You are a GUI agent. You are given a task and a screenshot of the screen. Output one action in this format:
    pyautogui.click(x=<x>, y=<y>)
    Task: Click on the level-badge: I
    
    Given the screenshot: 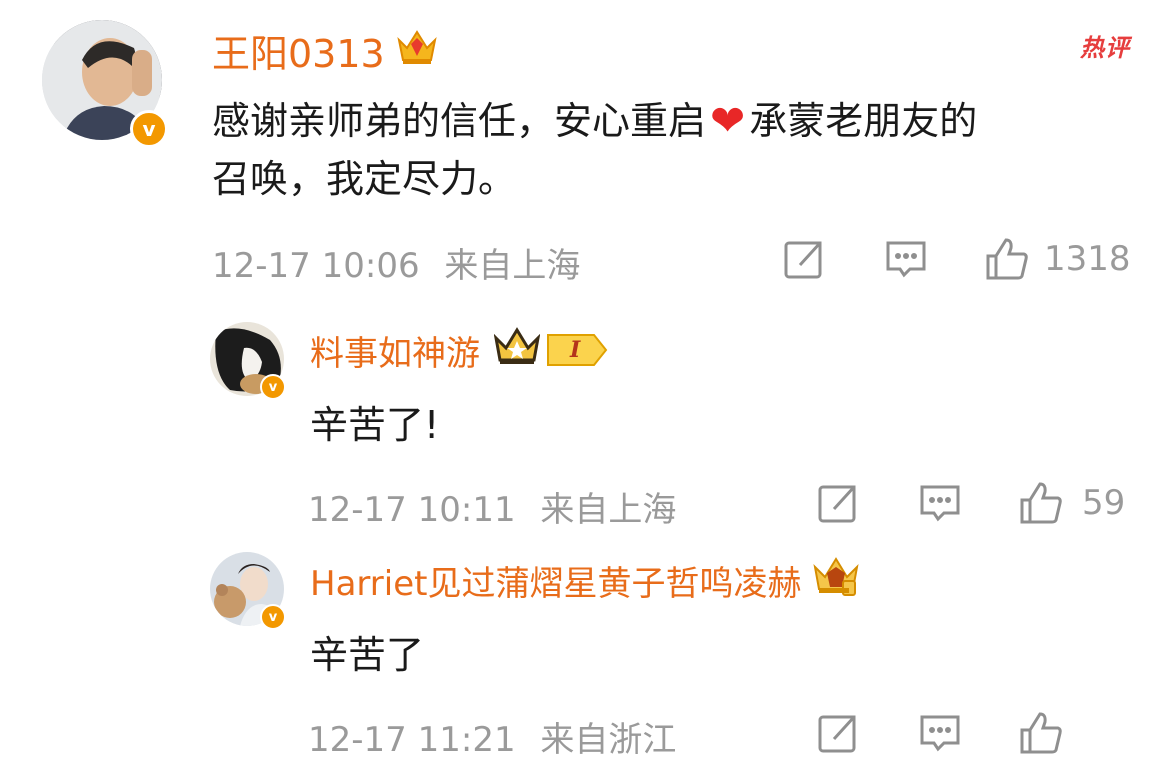 What is the action you would take?
    pyautogui.click(x=582, y=350)
    